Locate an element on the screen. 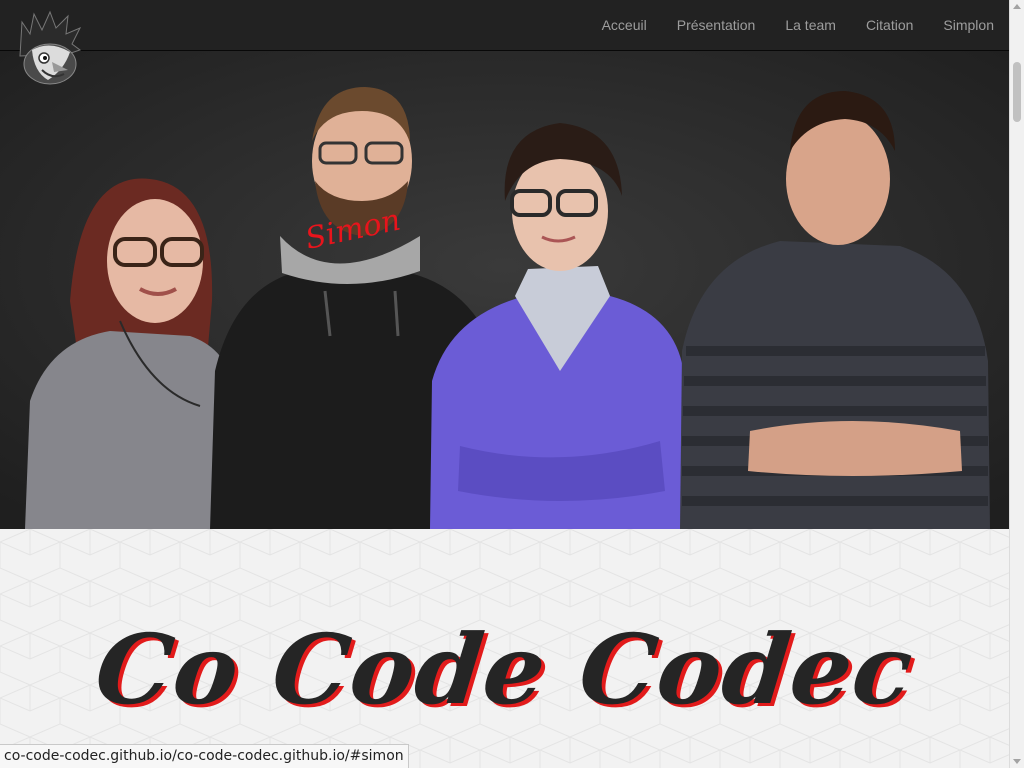 The image size is (1024, 768). scroll-up-icon is located at coordinates (1017, 6).